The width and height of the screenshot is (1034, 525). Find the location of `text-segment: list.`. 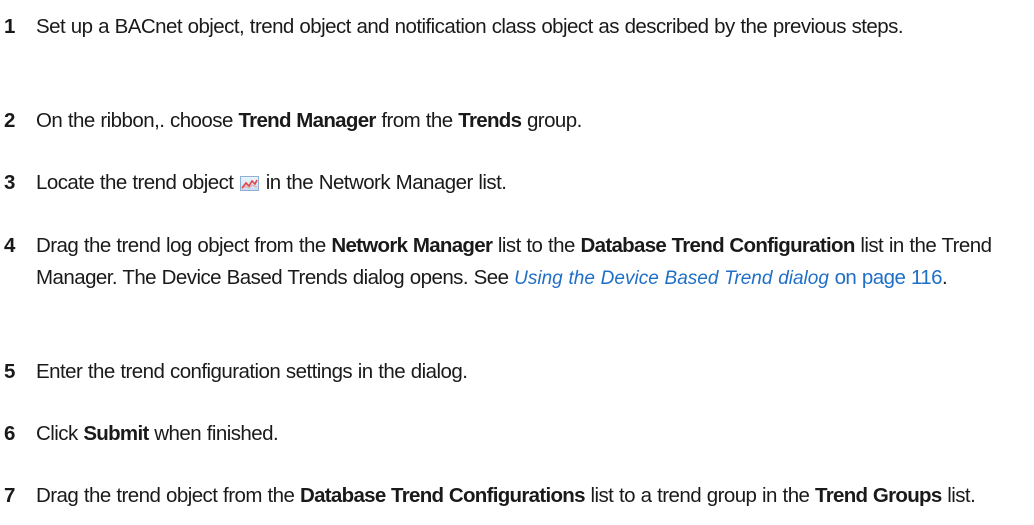

text-segment: list. is located at coordinates (958, 495).